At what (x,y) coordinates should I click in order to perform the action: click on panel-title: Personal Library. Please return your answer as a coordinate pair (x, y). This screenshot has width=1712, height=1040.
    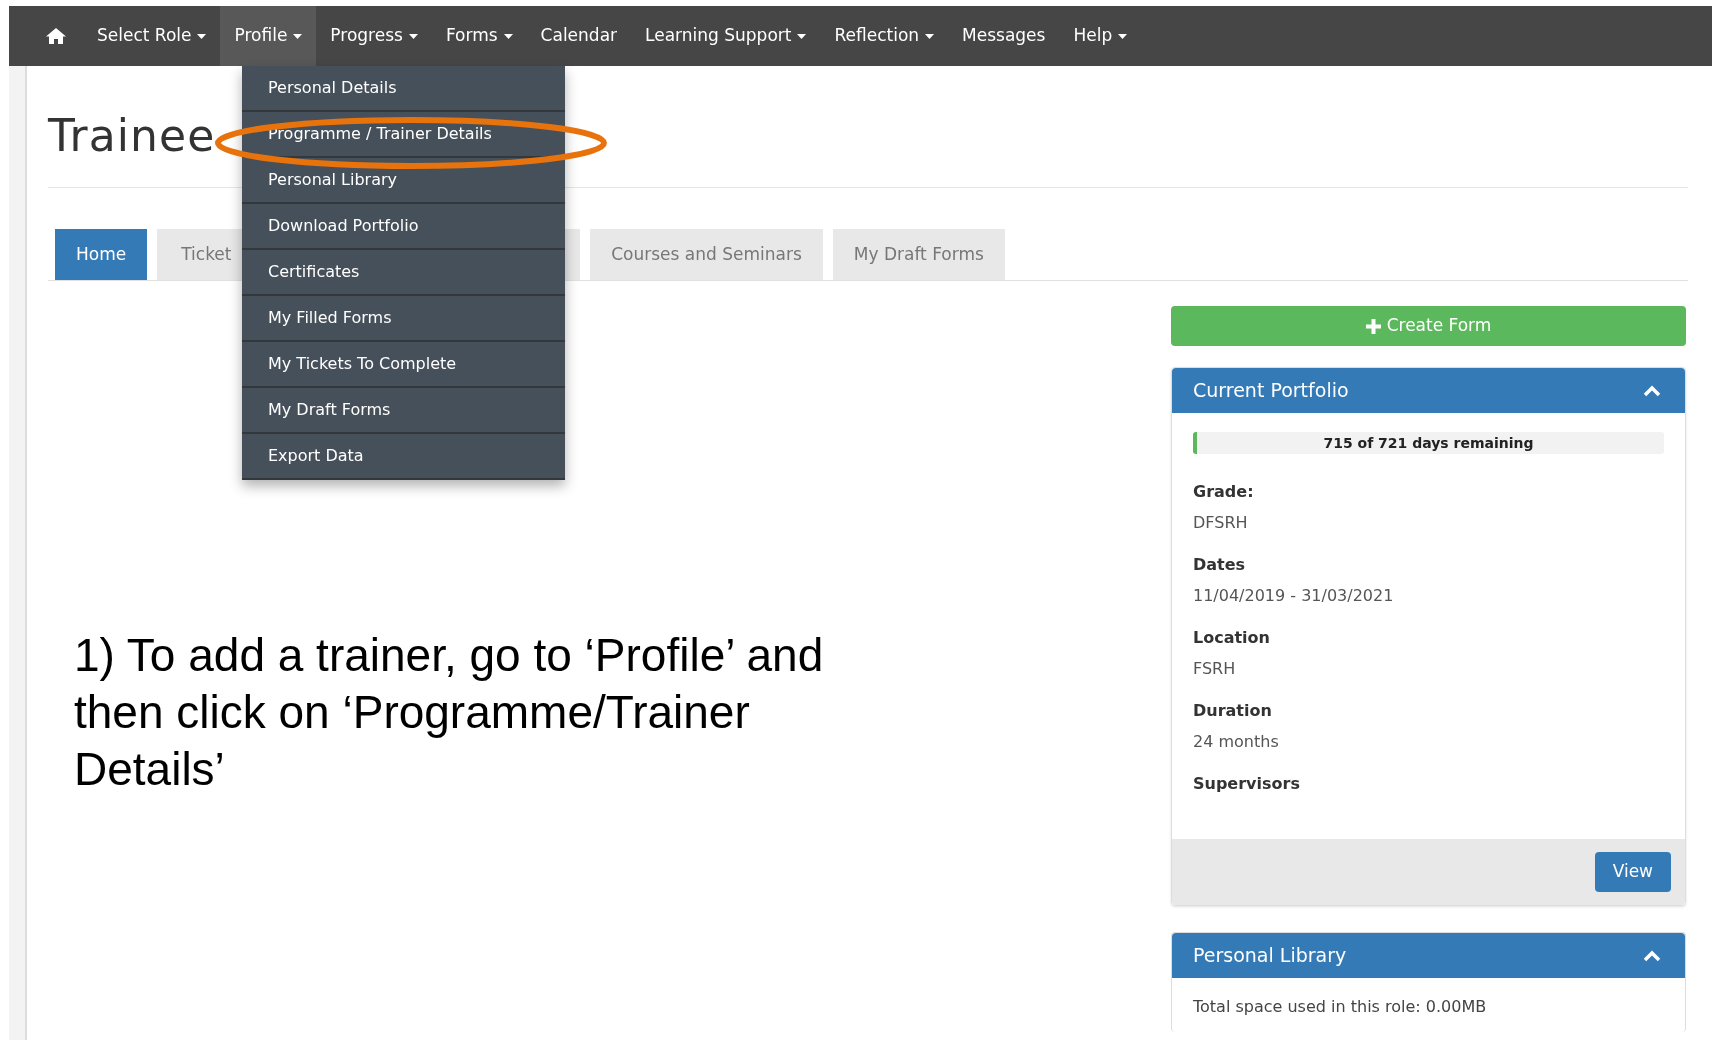
    Looking at the image, I should click on (1270, 956).